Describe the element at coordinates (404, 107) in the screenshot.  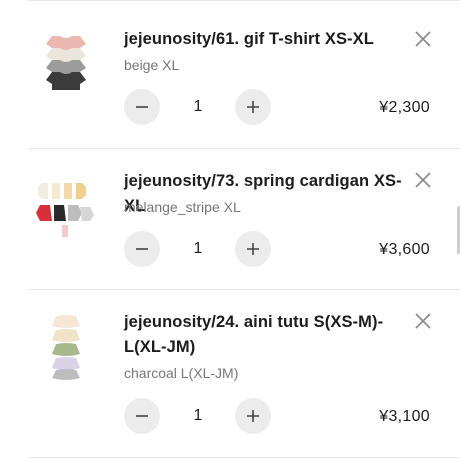
I see `item-price: ¥2,300` at that location.